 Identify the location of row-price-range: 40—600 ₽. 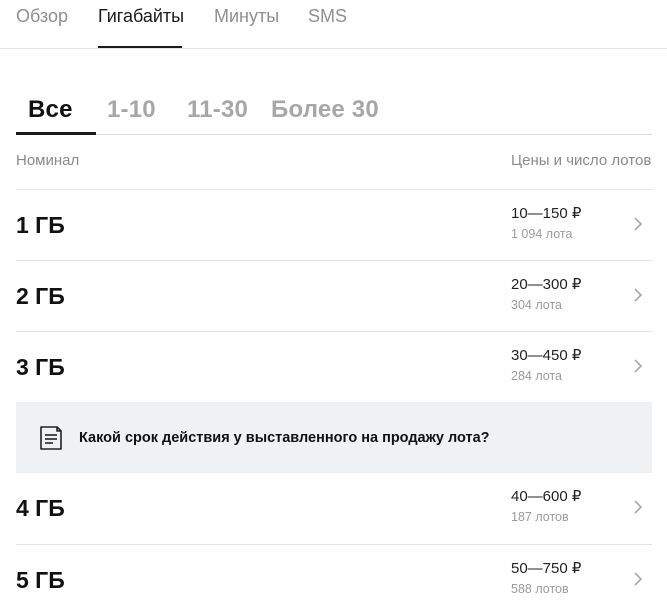
(546, 496).